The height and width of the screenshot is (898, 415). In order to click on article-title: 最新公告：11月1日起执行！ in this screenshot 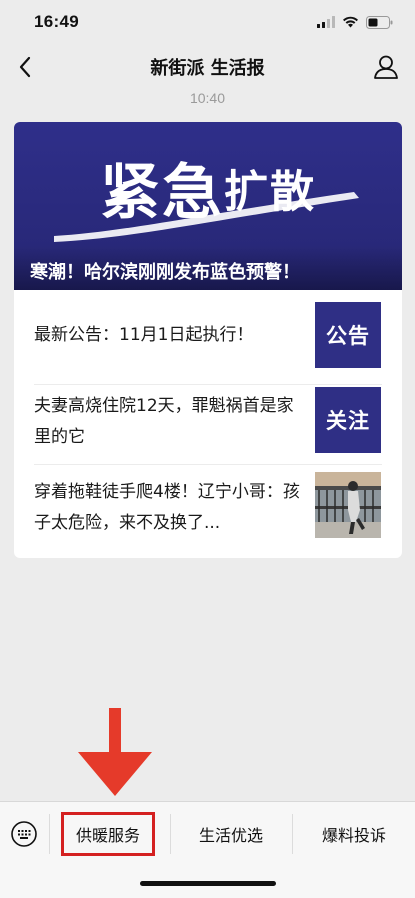, I will do `click(144, 335)`.